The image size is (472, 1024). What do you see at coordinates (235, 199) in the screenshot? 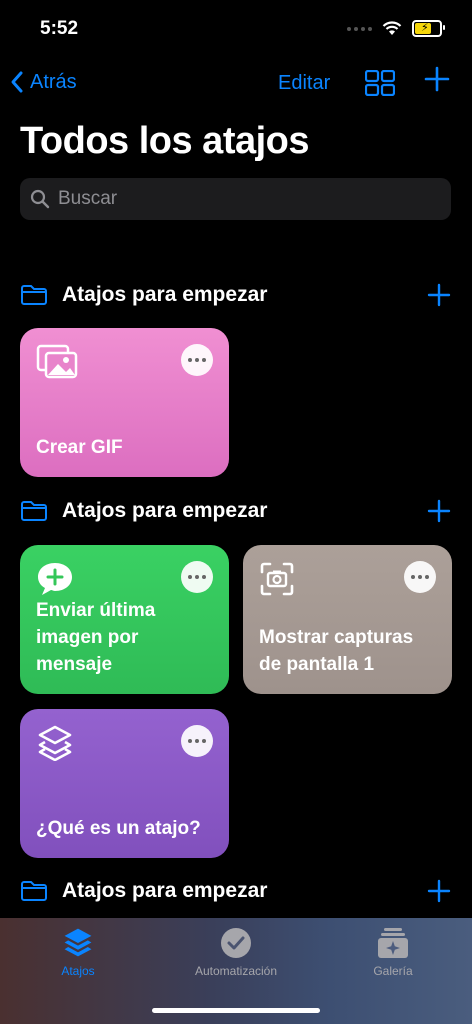
I see `search-input: Buscar` at bounding box center [235, 199].